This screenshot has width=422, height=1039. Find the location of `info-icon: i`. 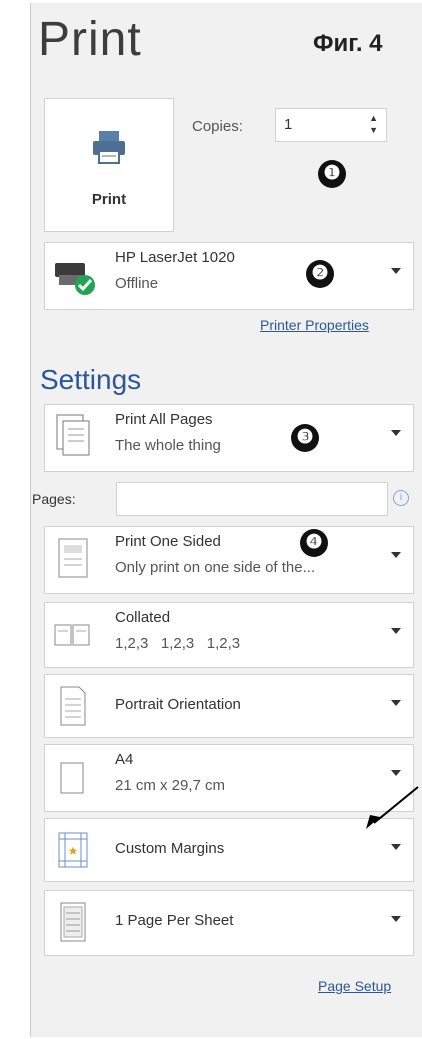

info-icon: i is located at coordinates (401, 498).